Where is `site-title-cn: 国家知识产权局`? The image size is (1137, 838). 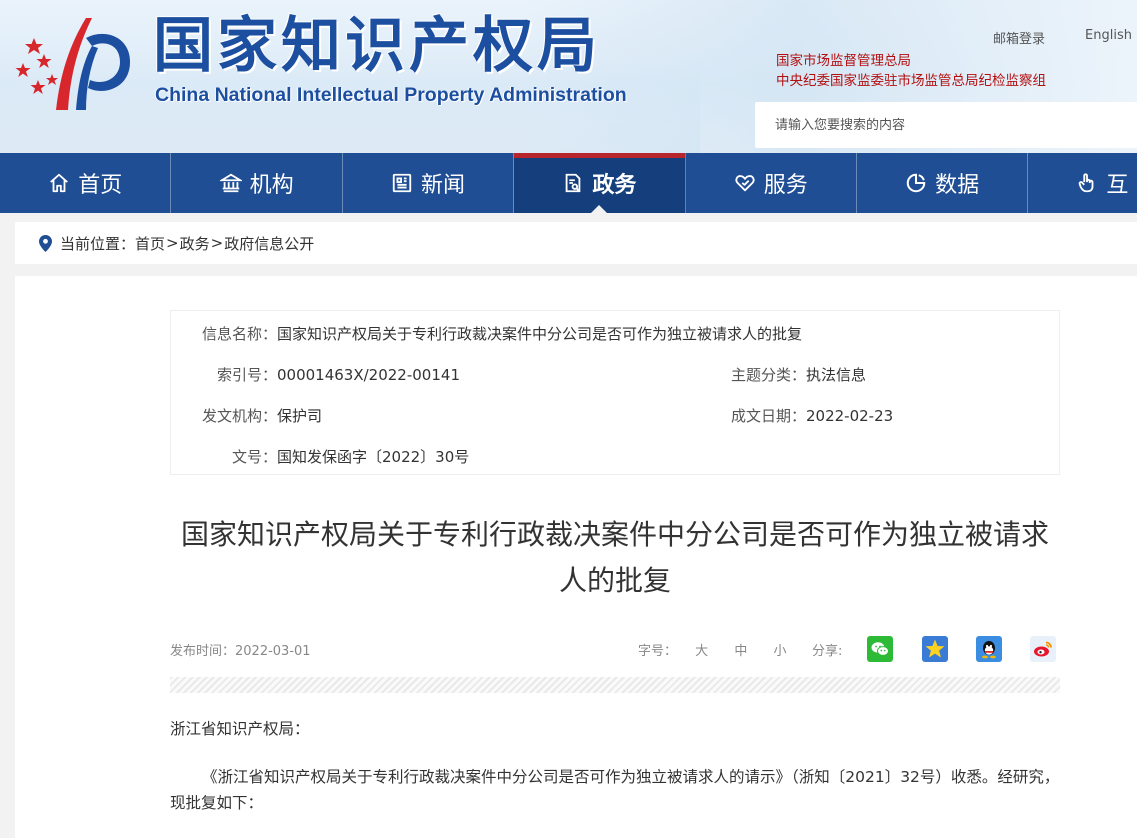
site-title-cn: 国家知识产权局 is located at coordinates (377, 46).